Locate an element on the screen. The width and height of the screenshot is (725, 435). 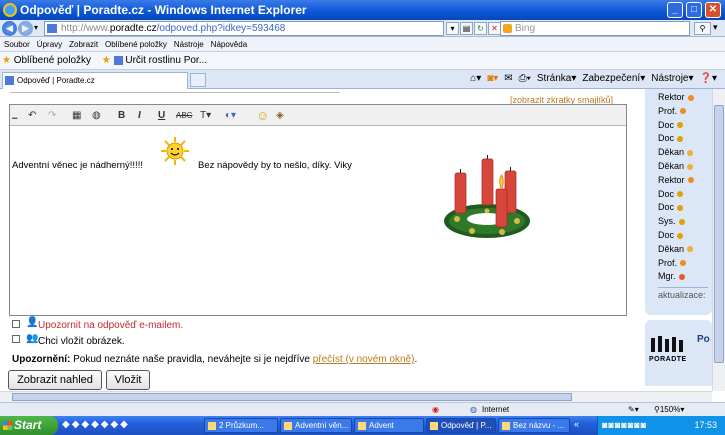
ranking-item: Doc is located at coordinates (671, 195).